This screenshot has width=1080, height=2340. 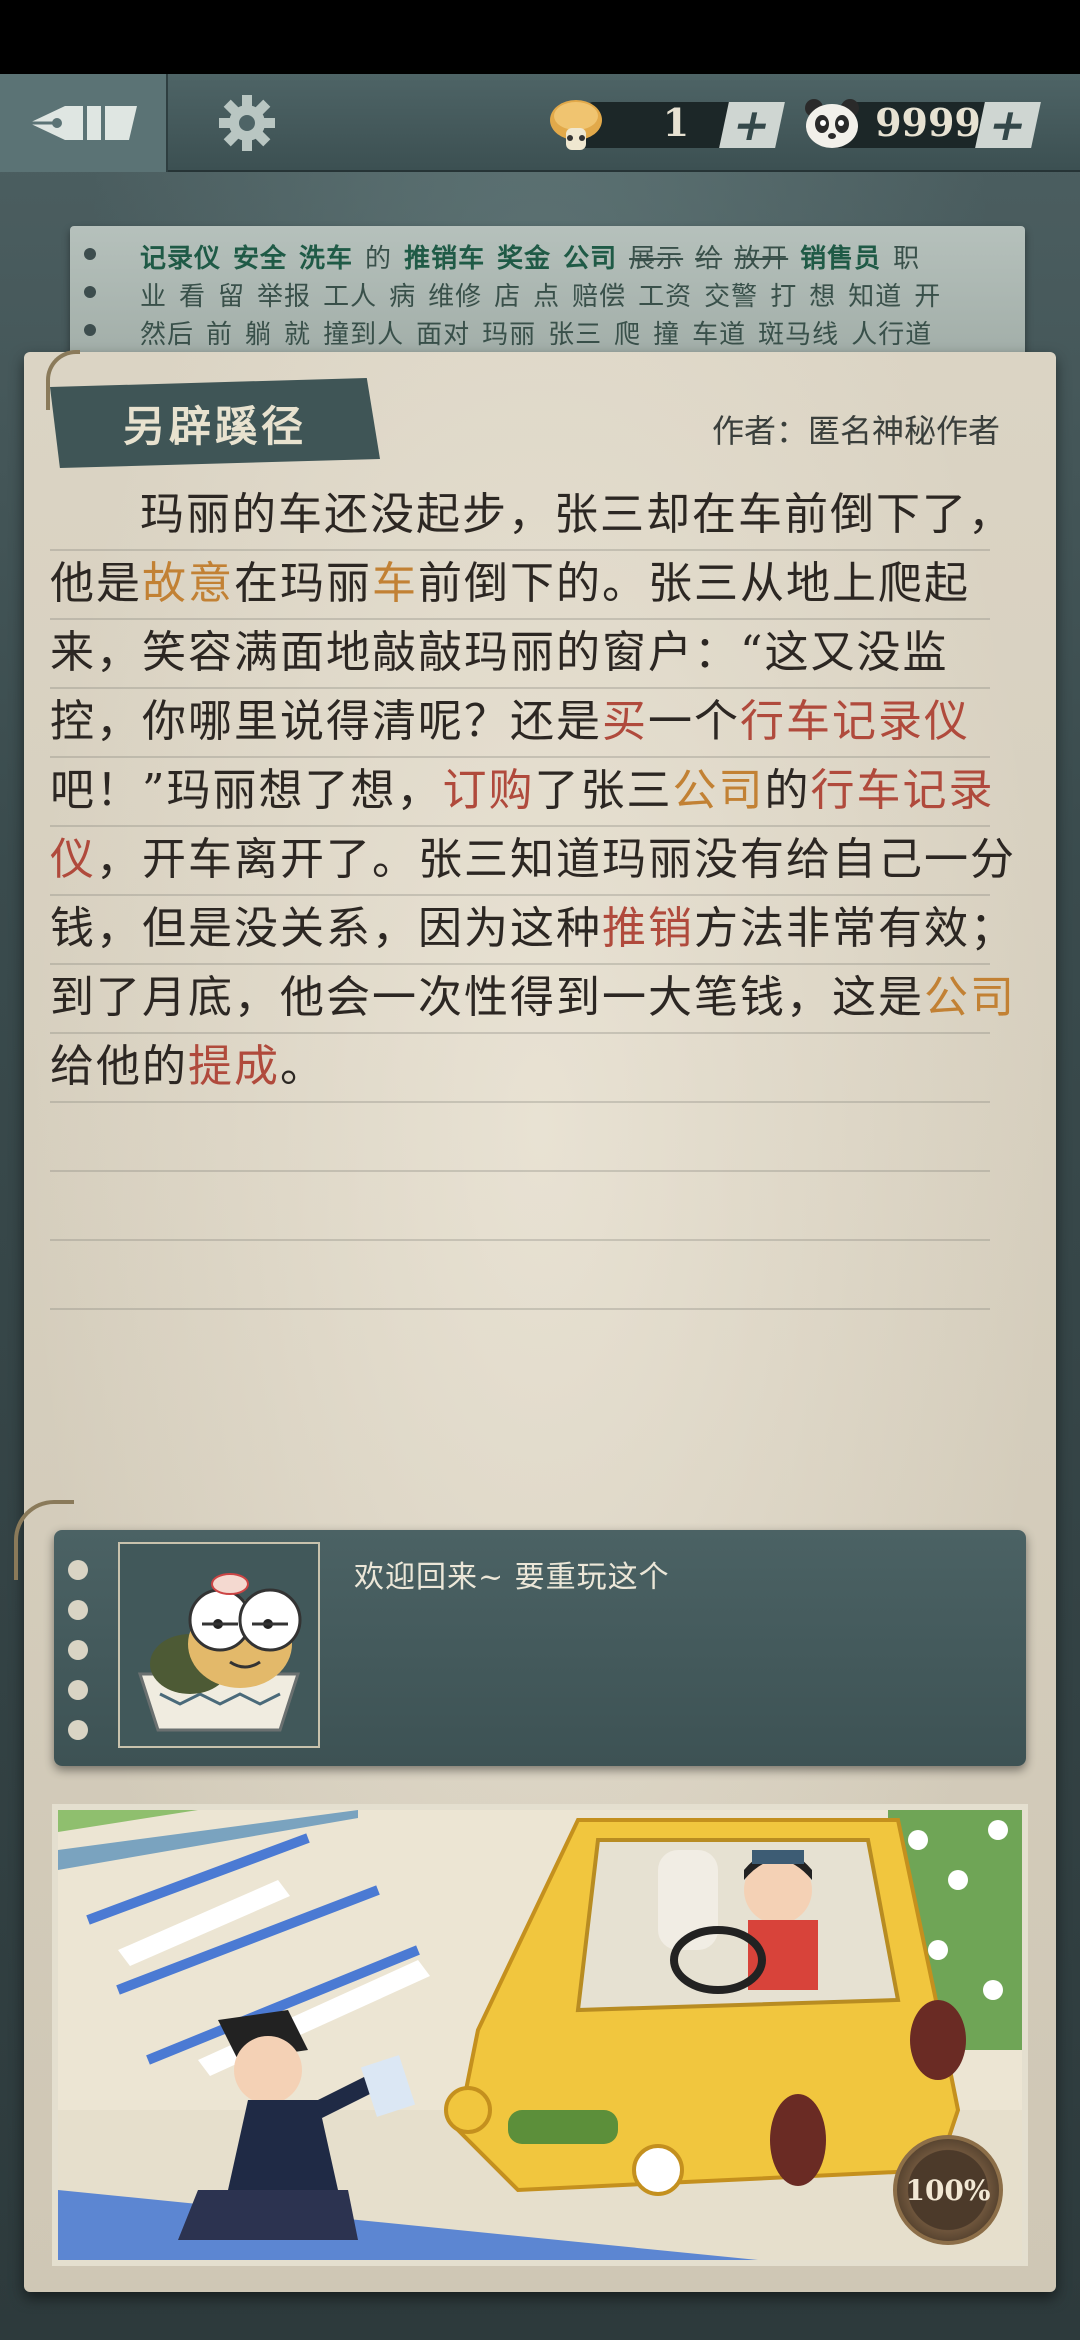 I want to click on story-keyword: 行车记录仪, so click(x=855, y=721).